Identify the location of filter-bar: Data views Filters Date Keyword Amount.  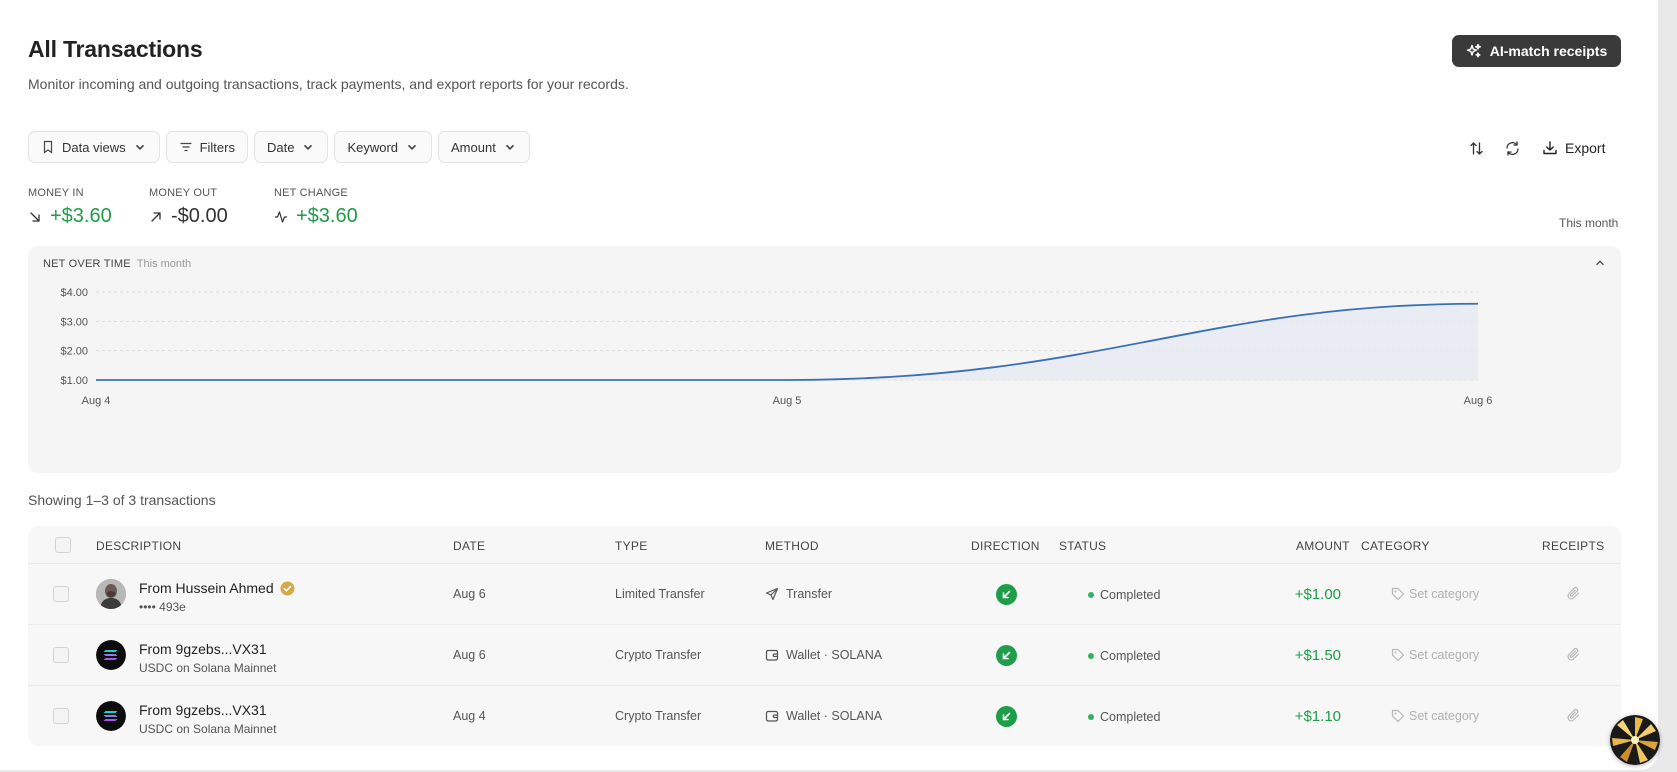
(279, 147).